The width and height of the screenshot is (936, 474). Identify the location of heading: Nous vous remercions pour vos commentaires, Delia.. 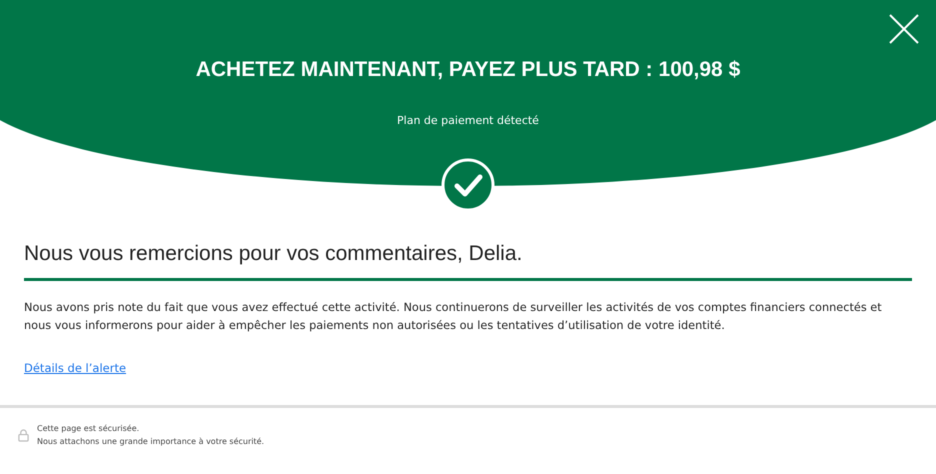
(274, 254).